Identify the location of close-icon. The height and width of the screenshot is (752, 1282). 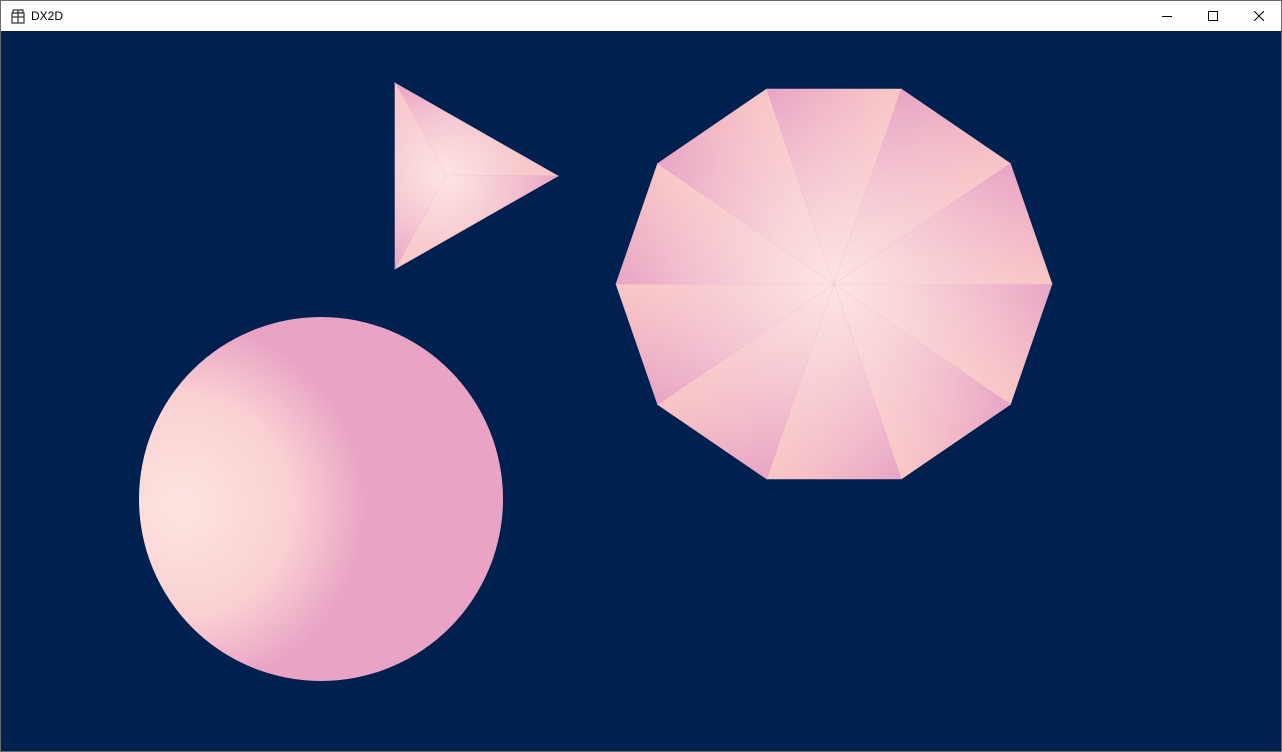
(1259, 16).